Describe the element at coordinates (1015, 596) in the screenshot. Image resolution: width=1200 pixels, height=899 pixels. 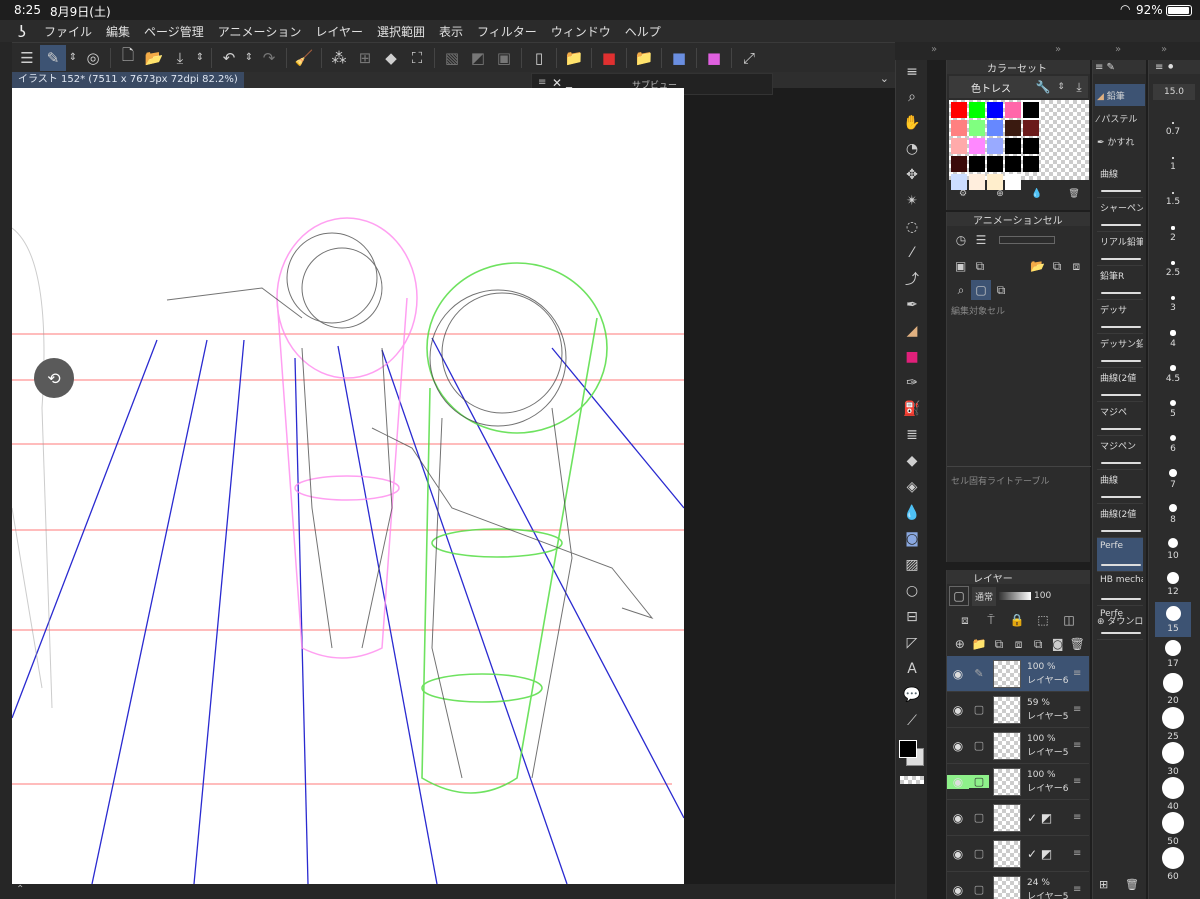
I see `opacity-slider` at that location.